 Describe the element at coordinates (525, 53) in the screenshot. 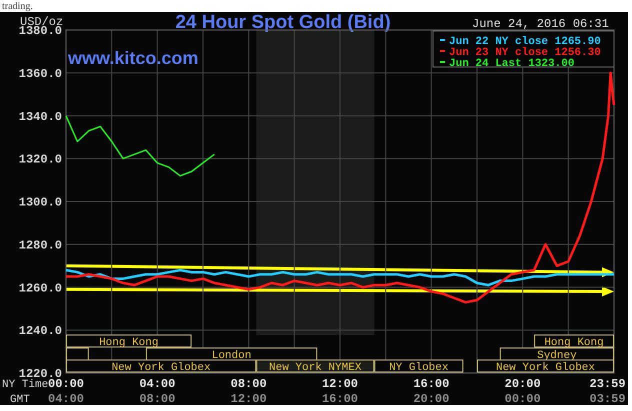

I see `legend-label: Jun 23 NY close 1256.30` at that location.